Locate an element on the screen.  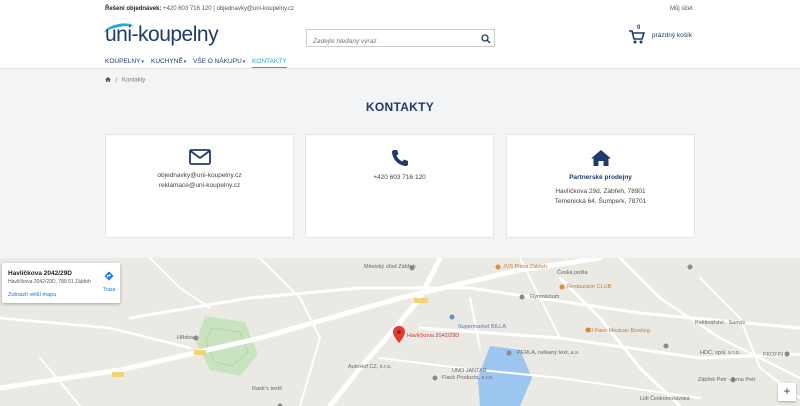
email-orders: objednavky@uni-koupelny.cz is located at coordinates (199, 176).